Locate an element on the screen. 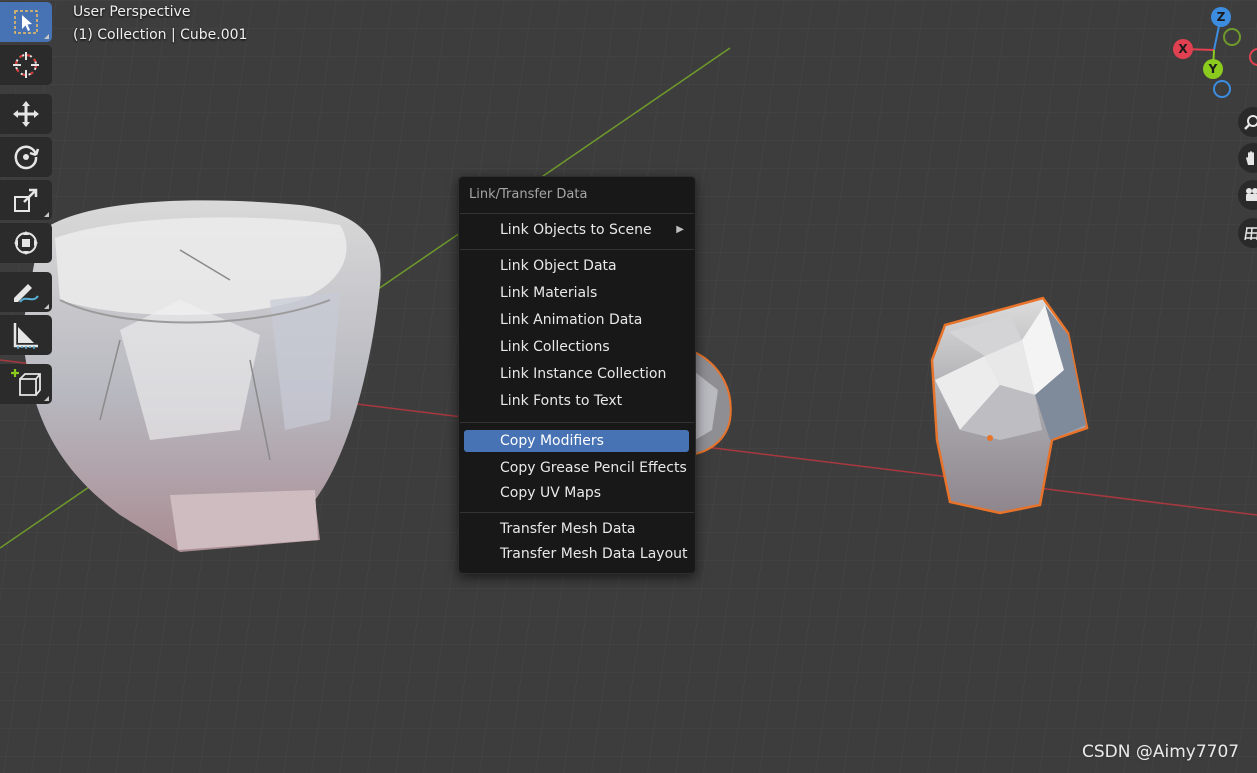 Image resolution: width=1257 pixels, height=773 pixels. cursor-icon is located at coordinates (26, 65).